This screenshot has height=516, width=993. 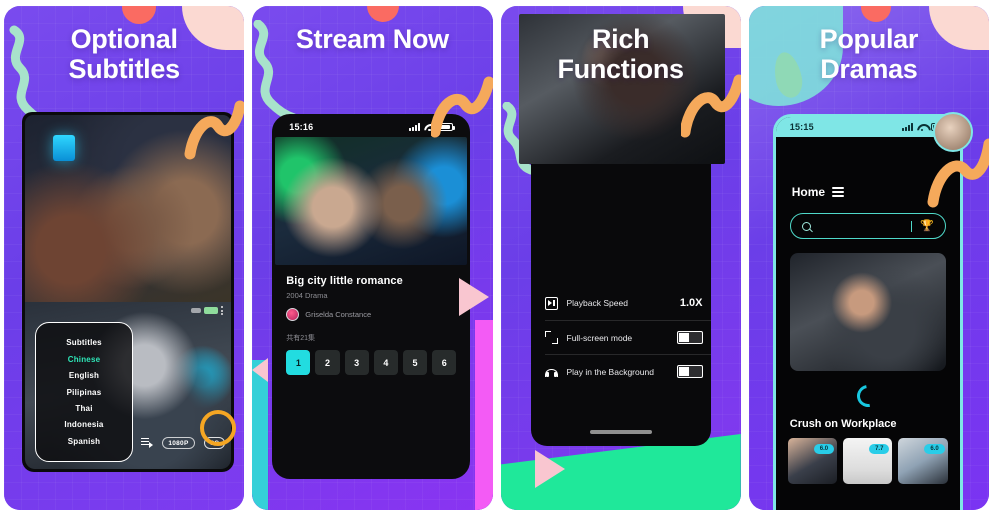 I want to click on search-divider, so click(x=912, y=226).